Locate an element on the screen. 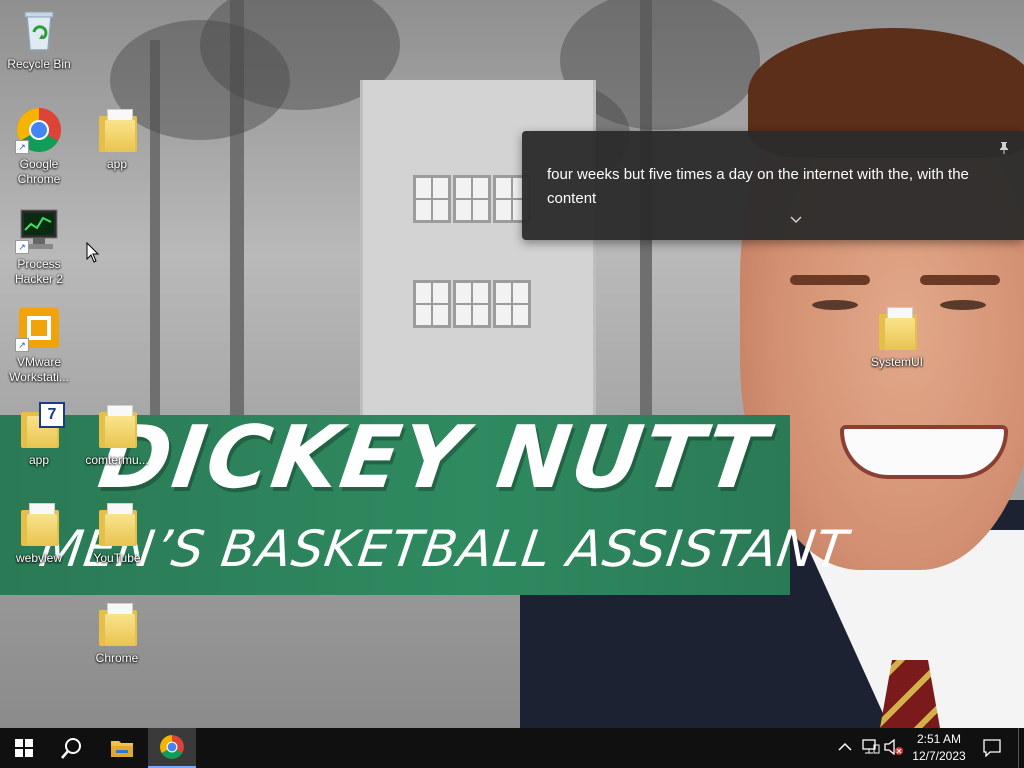 This screenshot has height=768, width=1024. desktop-icon-process-hacker: ↗ Process Hacker 2 is located at coordinates (39, 246).